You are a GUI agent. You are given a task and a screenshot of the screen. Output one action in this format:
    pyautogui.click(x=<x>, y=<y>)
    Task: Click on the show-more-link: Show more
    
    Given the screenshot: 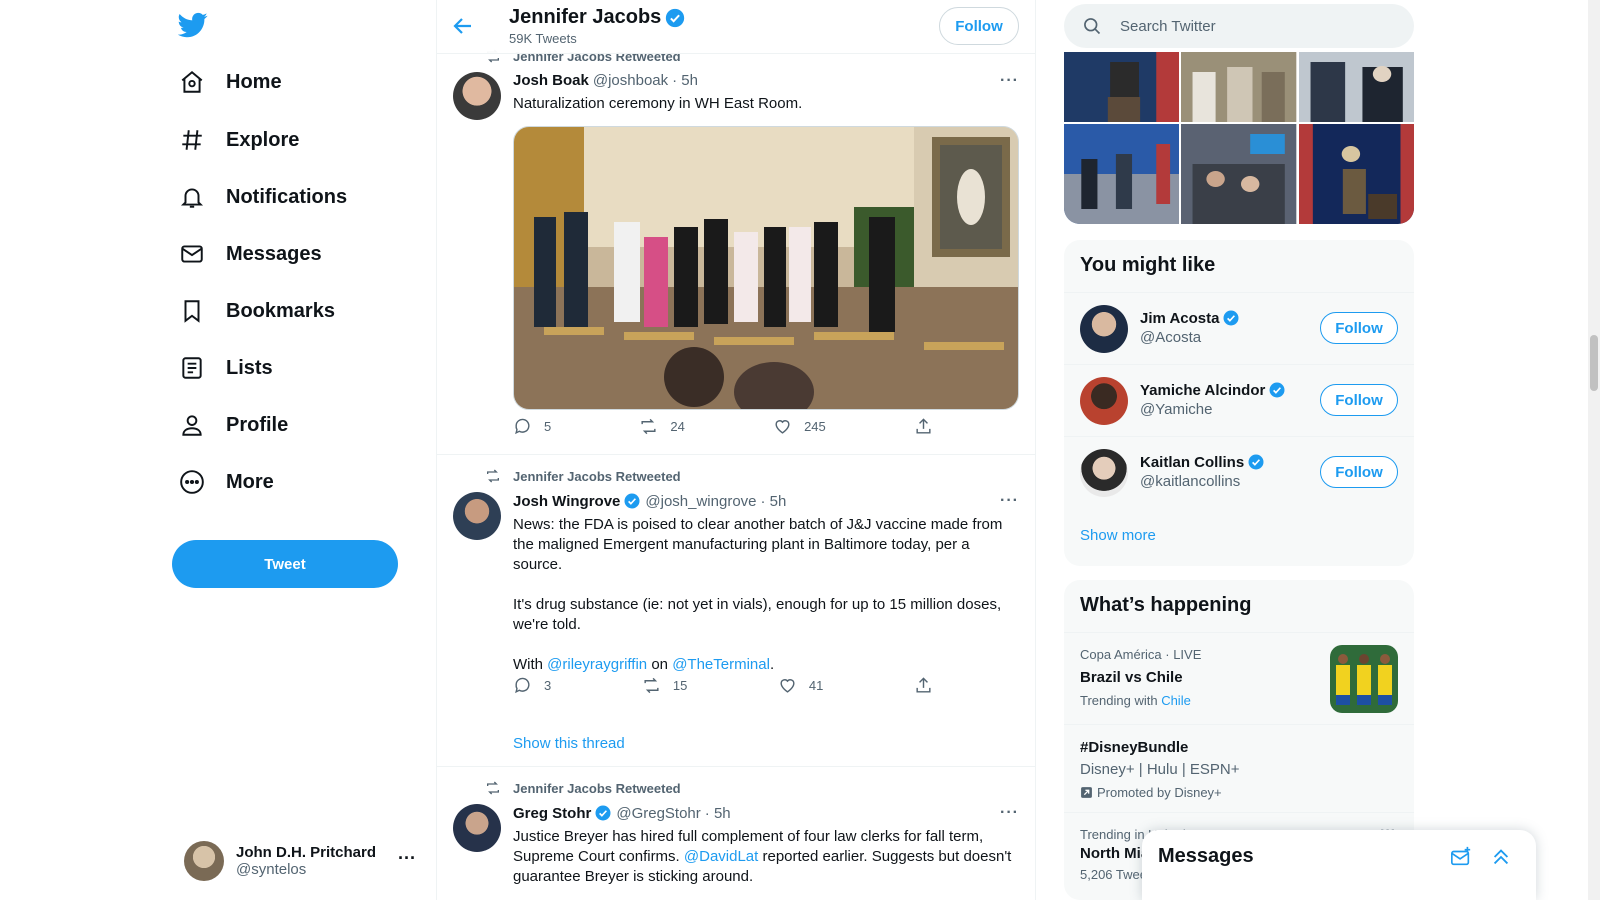 What is the action you would take?
    pyautogui.click(x=1118, y=535)
    